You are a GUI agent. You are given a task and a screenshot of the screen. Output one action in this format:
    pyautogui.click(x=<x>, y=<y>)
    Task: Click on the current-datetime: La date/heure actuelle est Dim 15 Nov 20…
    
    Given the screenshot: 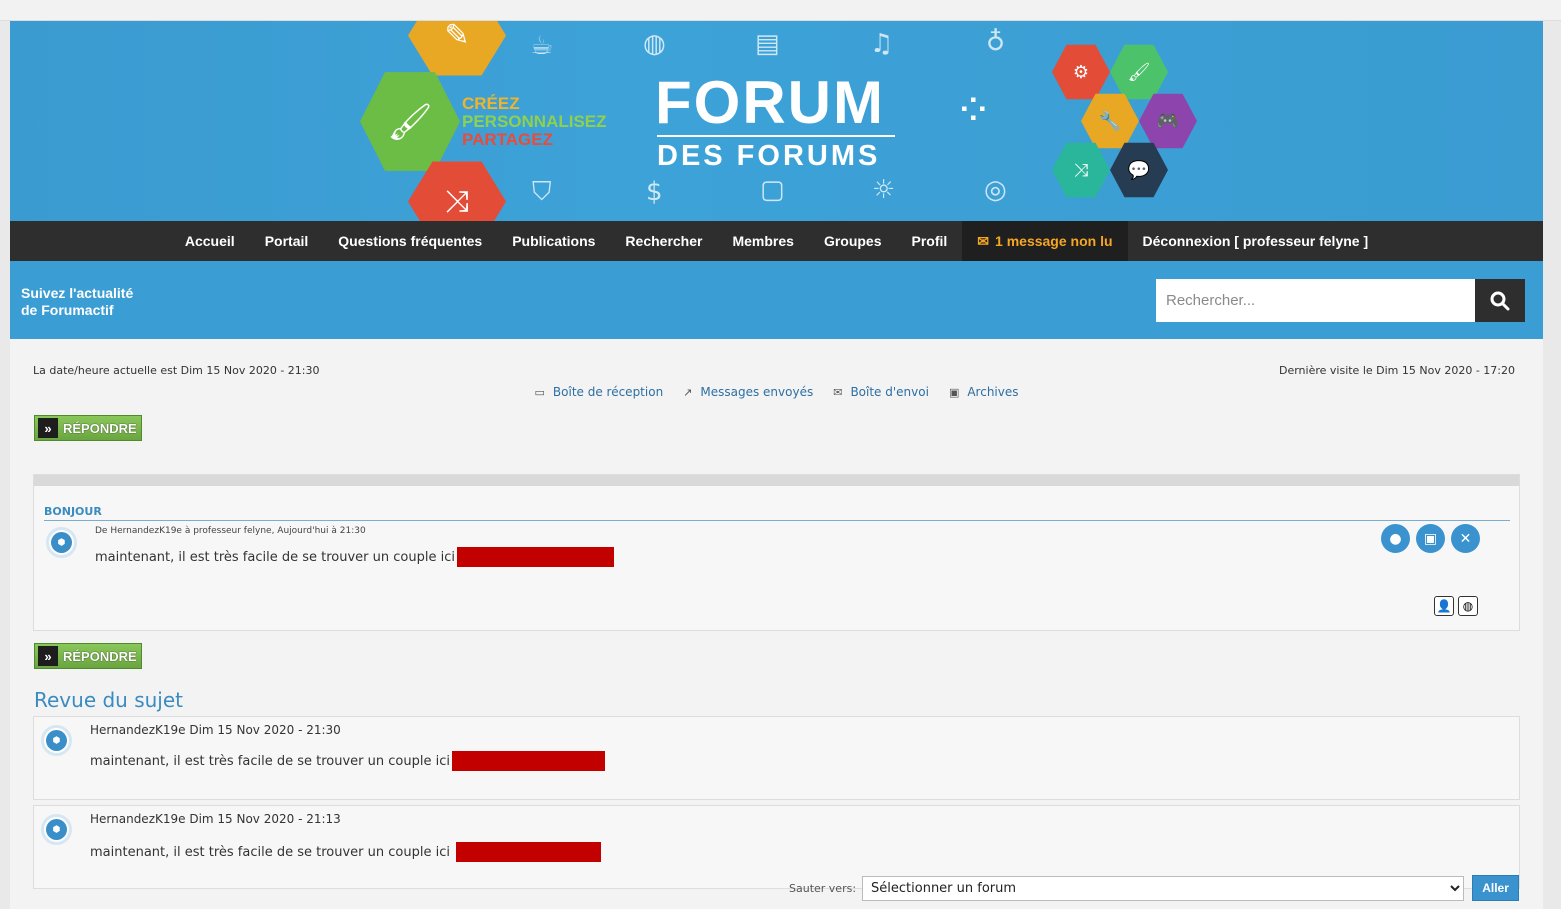 What is the action you would take?
    pyautogui.click(x=176, y=370)
    